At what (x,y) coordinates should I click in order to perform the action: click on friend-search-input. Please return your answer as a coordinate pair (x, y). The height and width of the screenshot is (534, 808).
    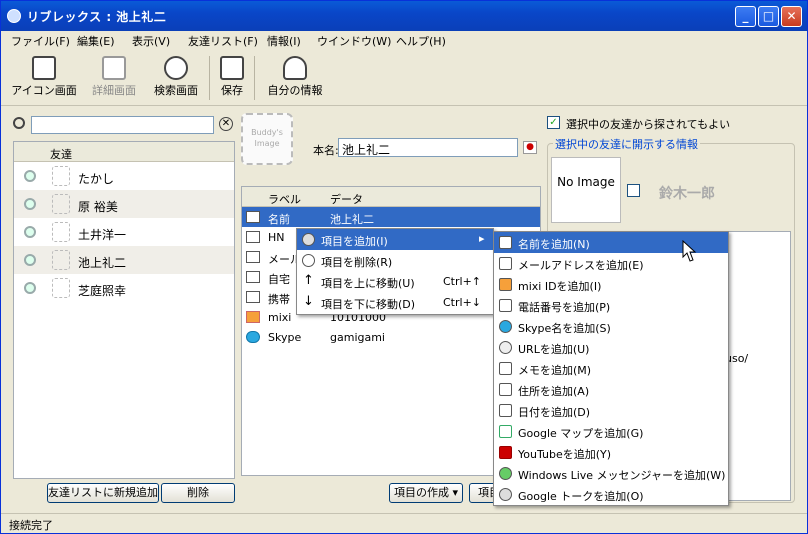
    Looking at the image, I should click on (122, 125).